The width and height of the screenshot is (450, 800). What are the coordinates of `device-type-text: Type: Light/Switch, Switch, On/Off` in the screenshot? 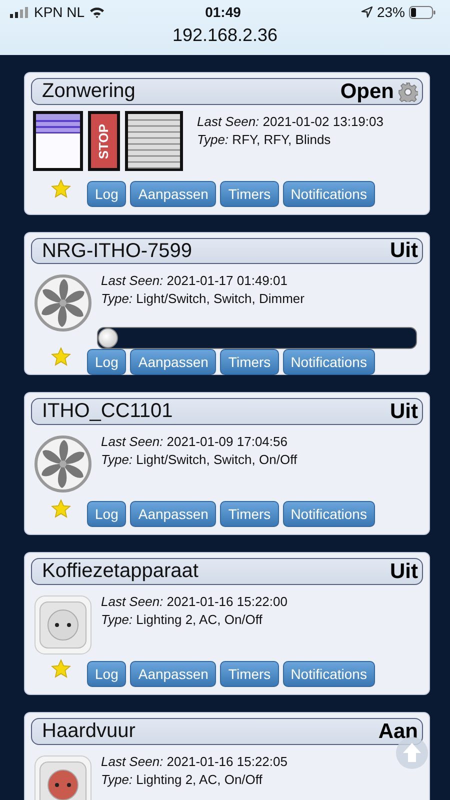 It's located at (199, 459).